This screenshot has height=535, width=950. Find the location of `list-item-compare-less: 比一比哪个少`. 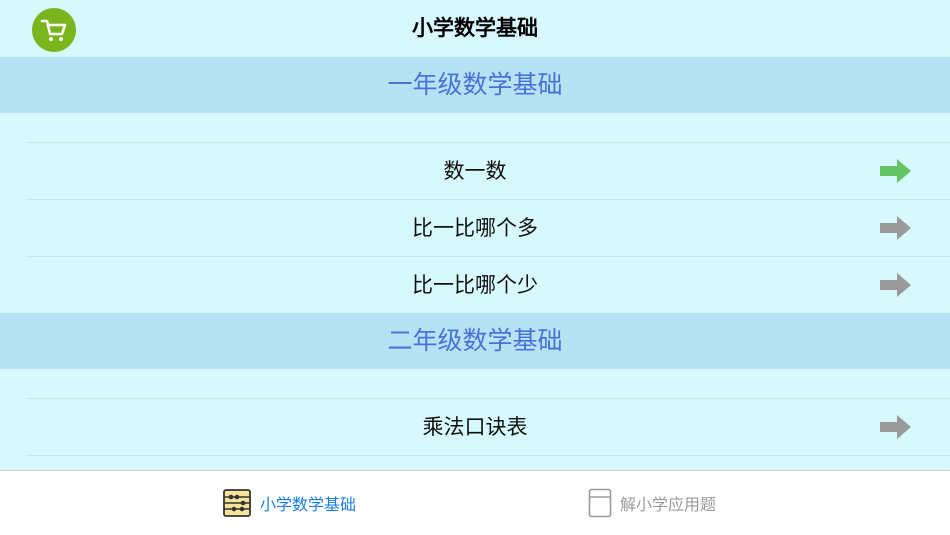

list-item-compare-less: 比一比哪个少 is located at coordinates (488, 284).